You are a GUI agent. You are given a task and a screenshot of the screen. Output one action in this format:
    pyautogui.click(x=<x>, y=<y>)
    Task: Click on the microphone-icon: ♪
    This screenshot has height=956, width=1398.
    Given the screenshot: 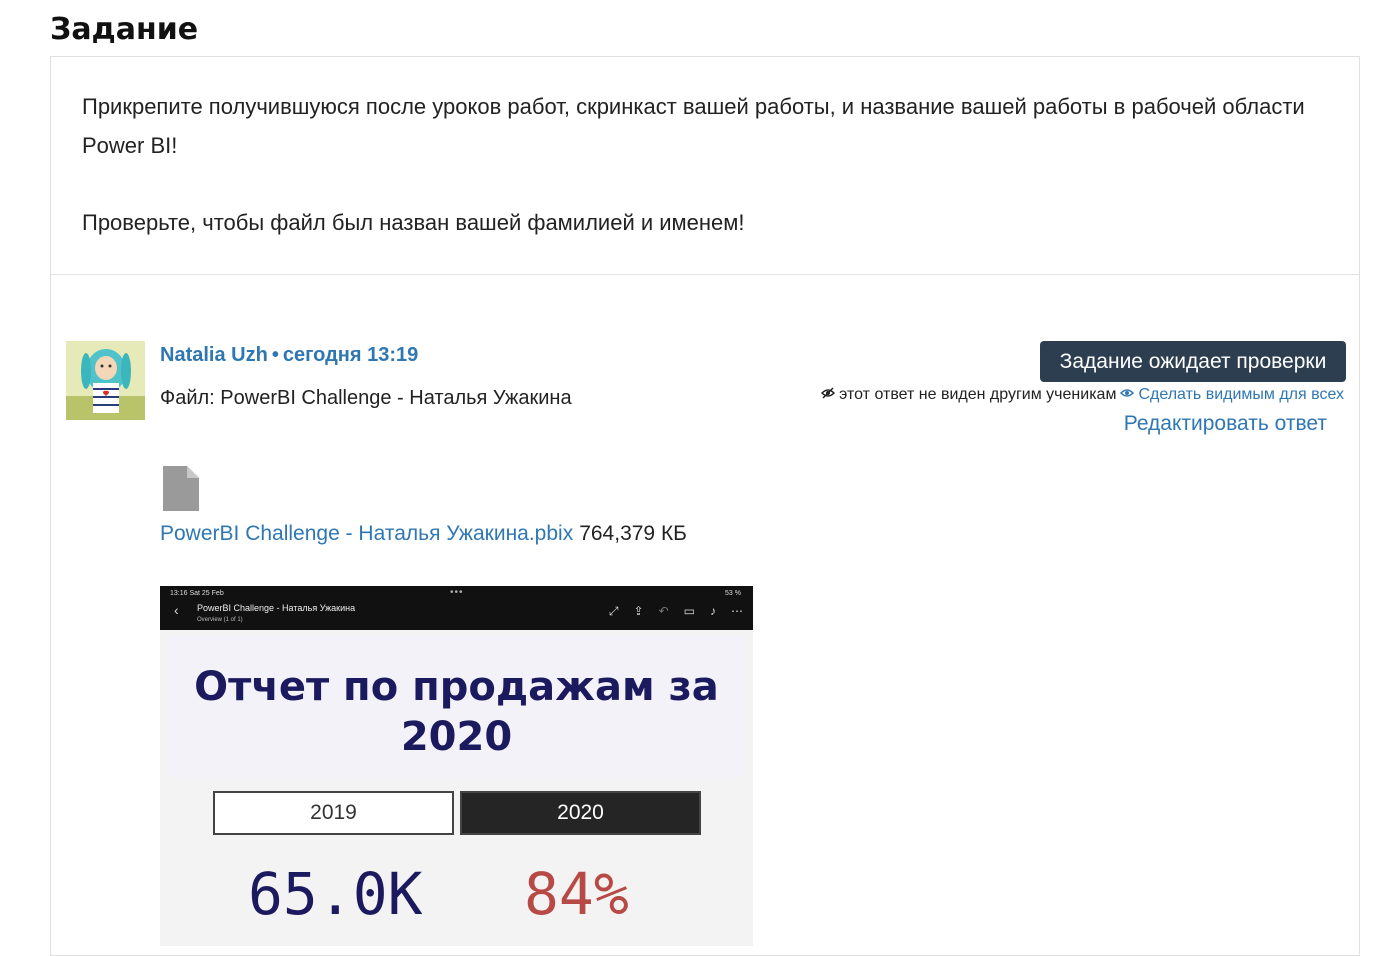 What is the action you would take?
    pyautogui.click(x=713, y=611)
    